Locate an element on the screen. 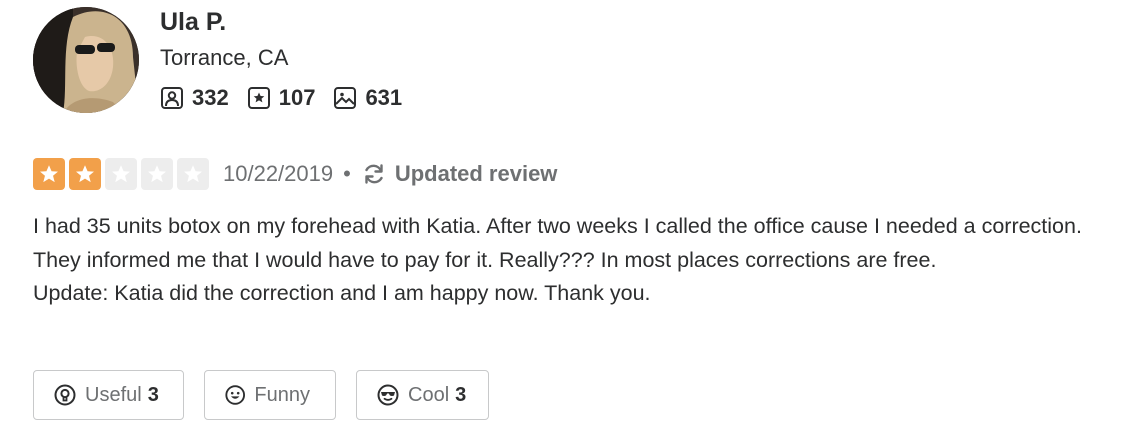 The image size is (1125, 428). review-star-icon is located at coordinates (258, 98).